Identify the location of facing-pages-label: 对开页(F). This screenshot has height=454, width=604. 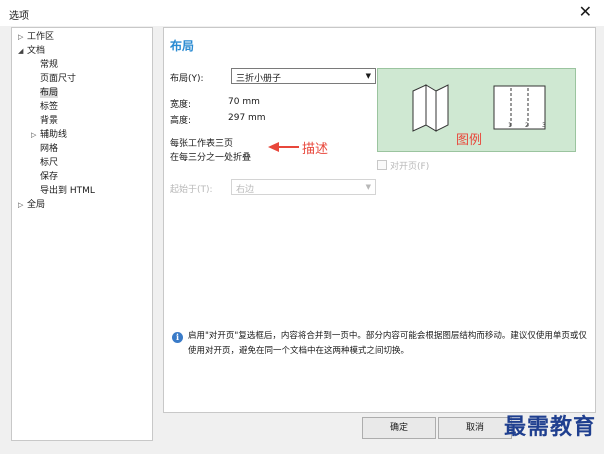
(410, 167).